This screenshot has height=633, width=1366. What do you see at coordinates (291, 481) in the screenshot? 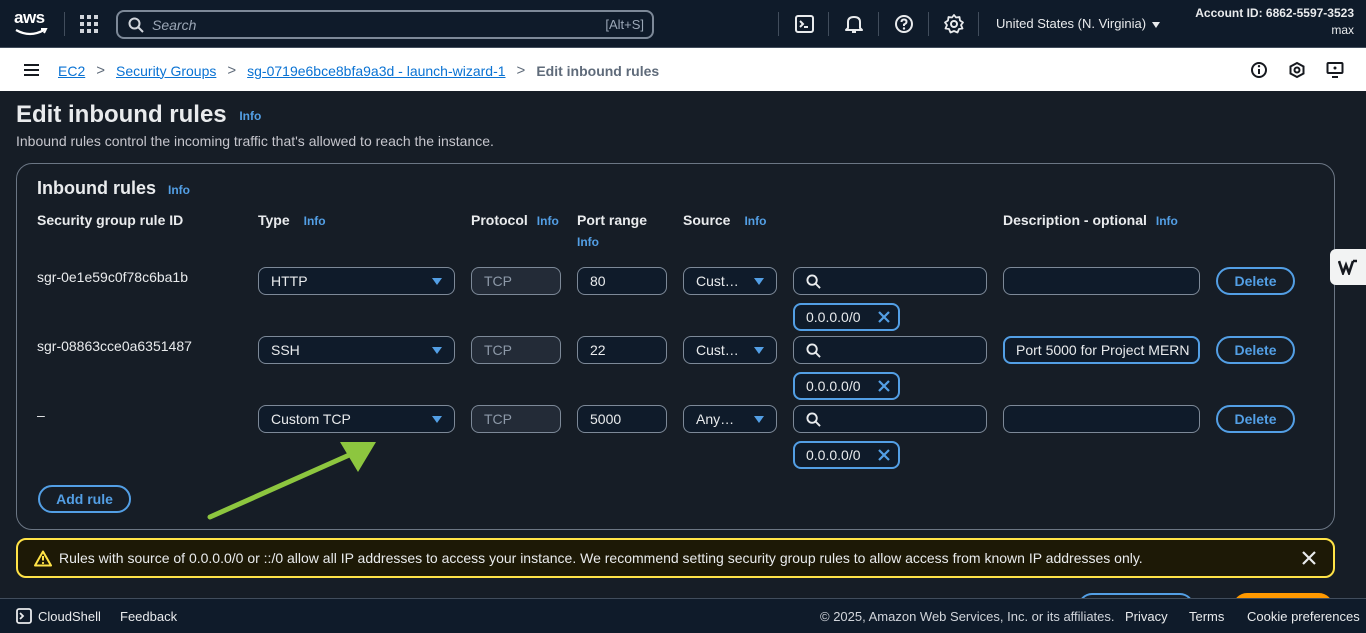
I see `annotation-arrow-icon` at bounding box center [291, 481].